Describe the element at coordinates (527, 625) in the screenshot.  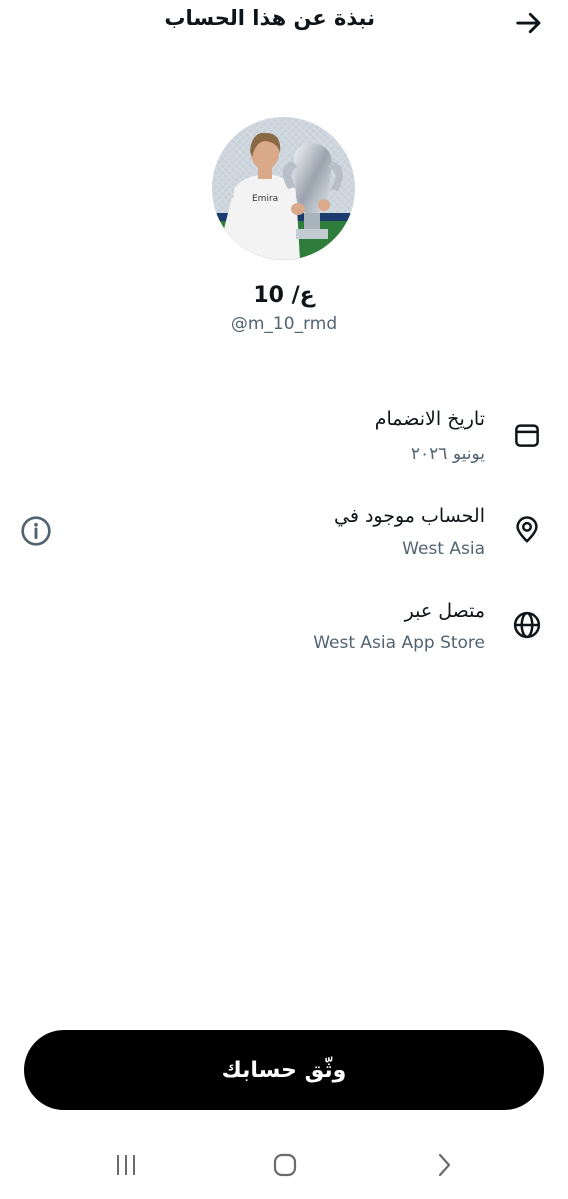
I see `globe-icon` at that location.